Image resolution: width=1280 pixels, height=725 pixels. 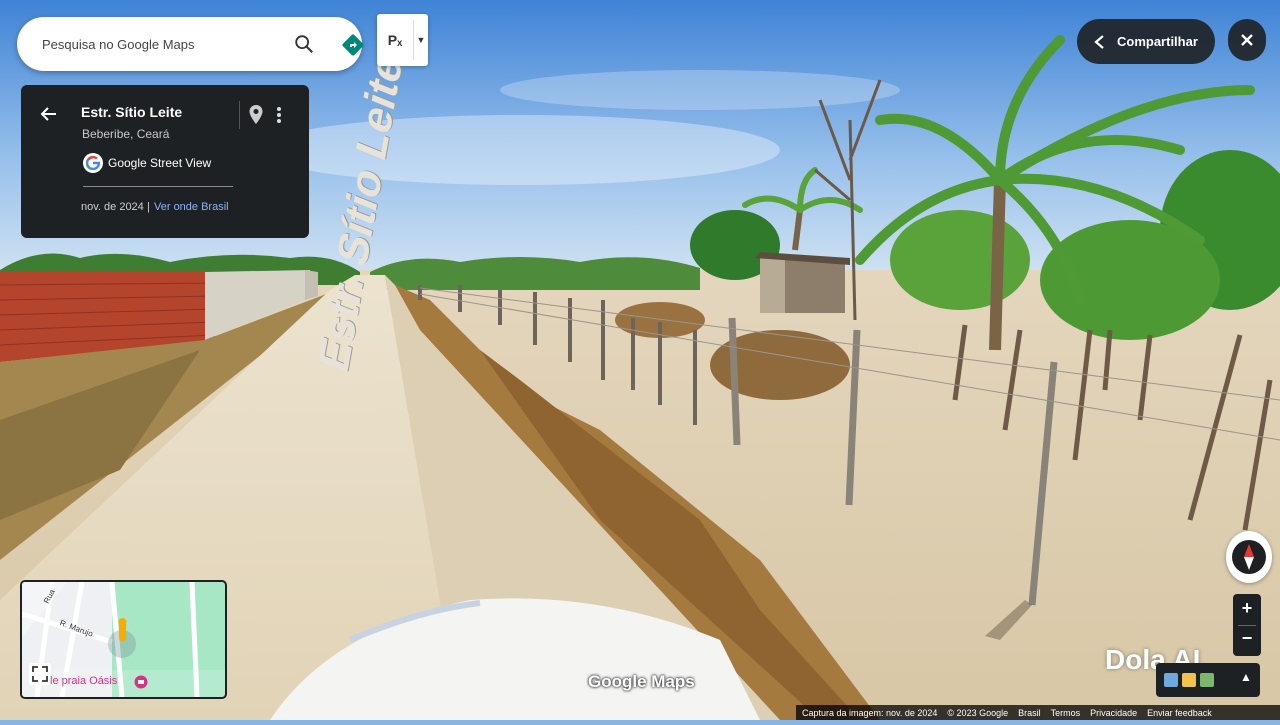 I want to click on expand-map-icon, so click(x=40, y=674).